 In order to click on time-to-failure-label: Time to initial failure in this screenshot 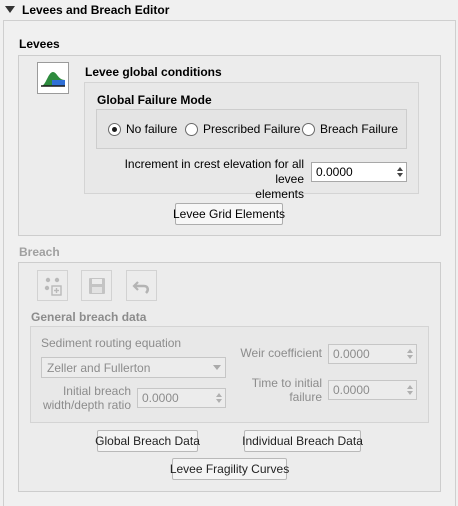, I will do `click(276, 390)`.